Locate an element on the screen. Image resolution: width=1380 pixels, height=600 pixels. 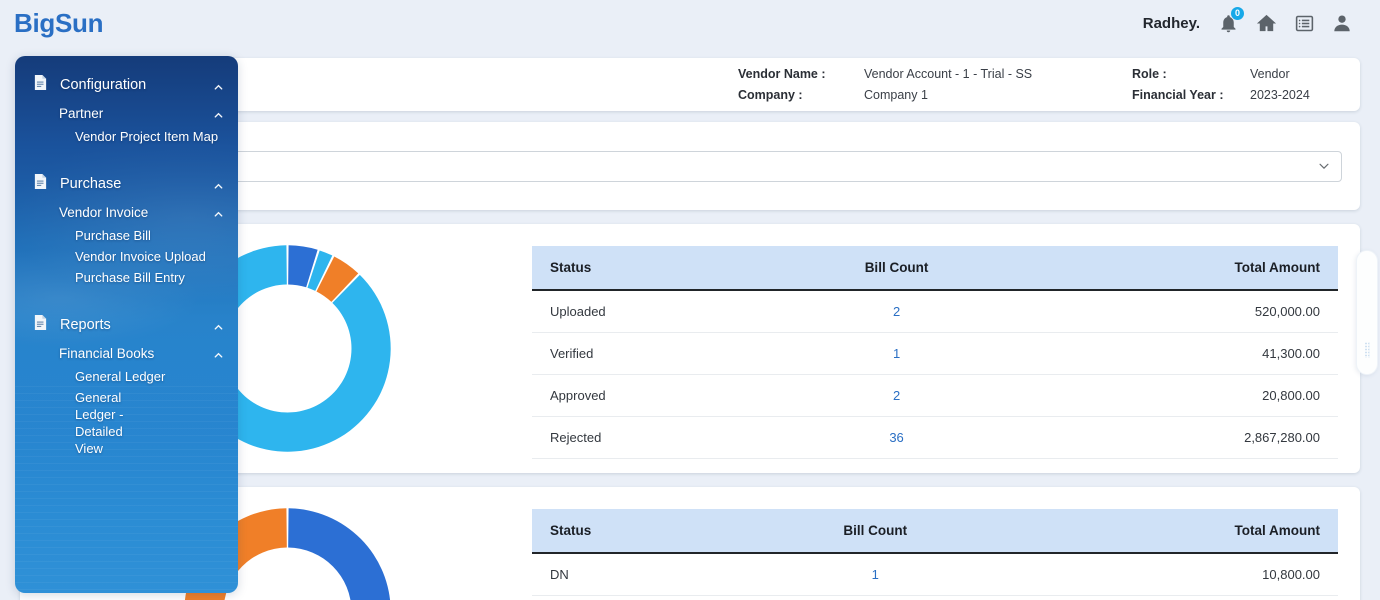
cell-status: Rejected is located at coordinates (650, 437).